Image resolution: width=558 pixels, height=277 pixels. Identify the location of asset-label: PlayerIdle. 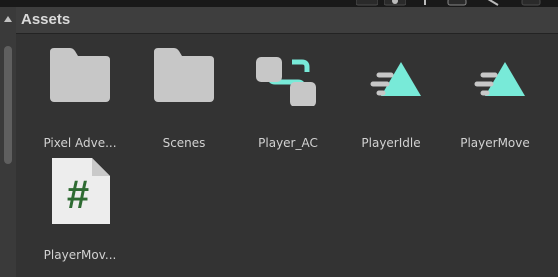
(391, 143).